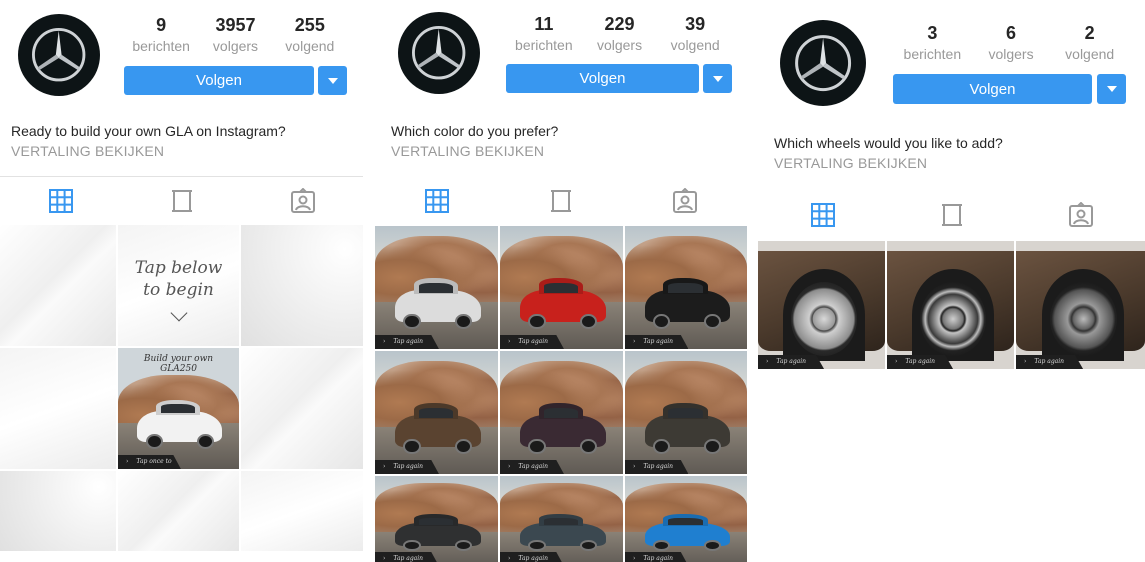  What do you see at coordinates (544, 24) in the screenshot?
I see `posts-count: 11` at bounding box center [544, 24].